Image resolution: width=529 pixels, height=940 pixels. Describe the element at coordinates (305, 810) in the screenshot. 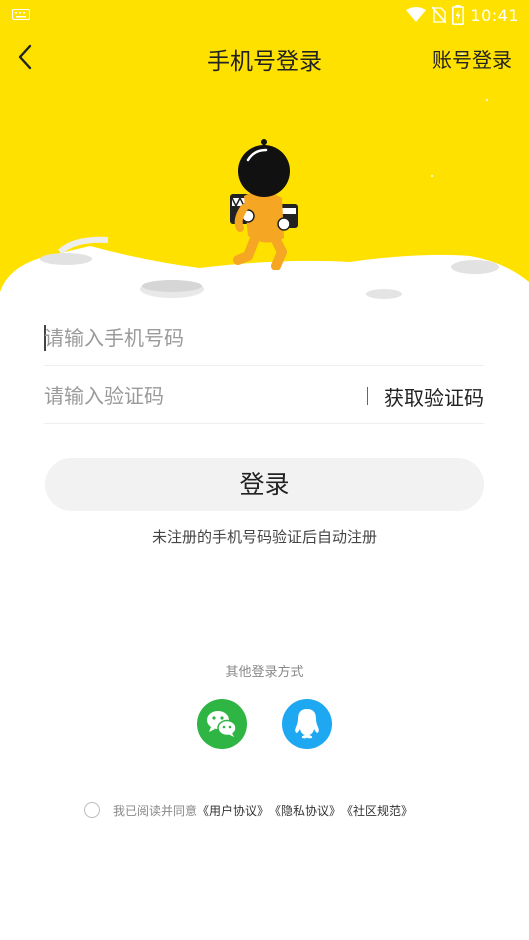

I see `privacy-agreement-link: 《隐私协议》` at that location.